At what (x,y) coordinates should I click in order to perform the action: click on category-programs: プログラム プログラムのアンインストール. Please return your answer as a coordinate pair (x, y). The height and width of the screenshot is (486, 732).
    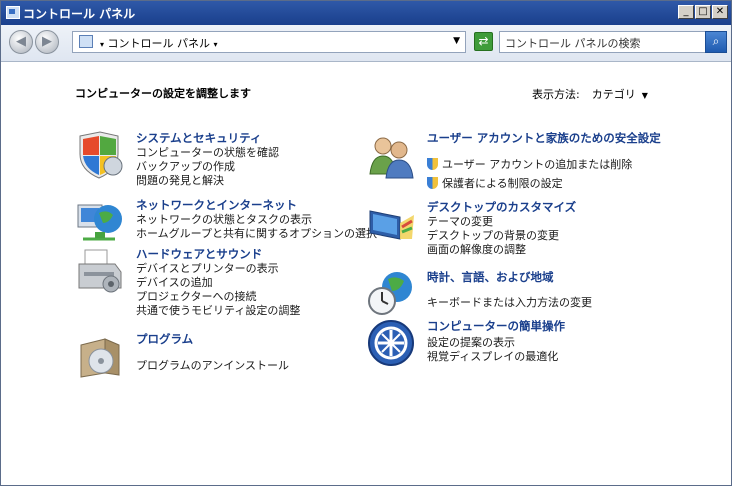
    Looking at the image, I should click on (220, 355).